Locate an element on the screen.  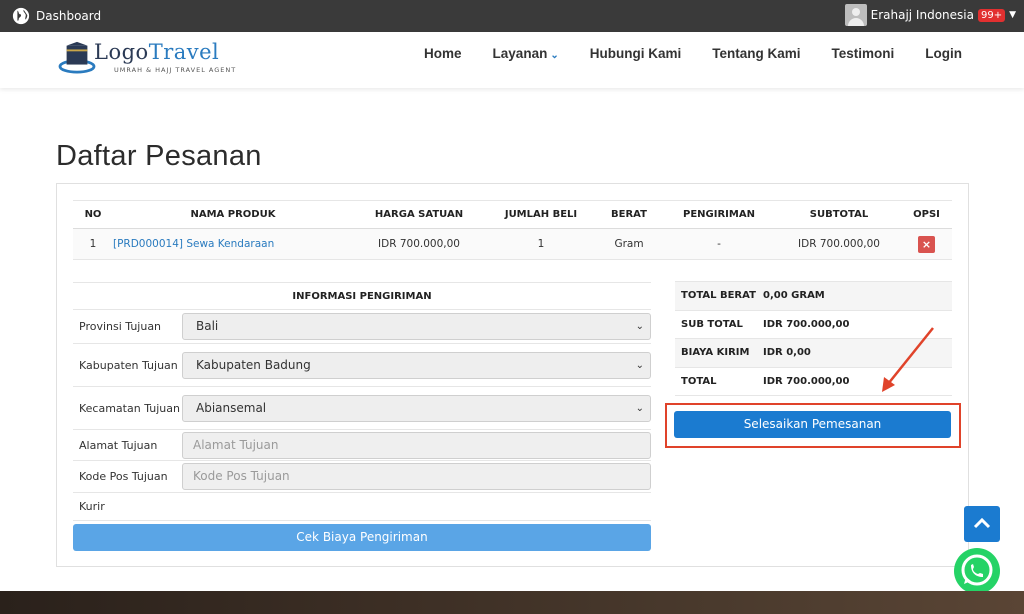
postal-label: Kode Pos Tujuan is located at coordinates (123, 476).